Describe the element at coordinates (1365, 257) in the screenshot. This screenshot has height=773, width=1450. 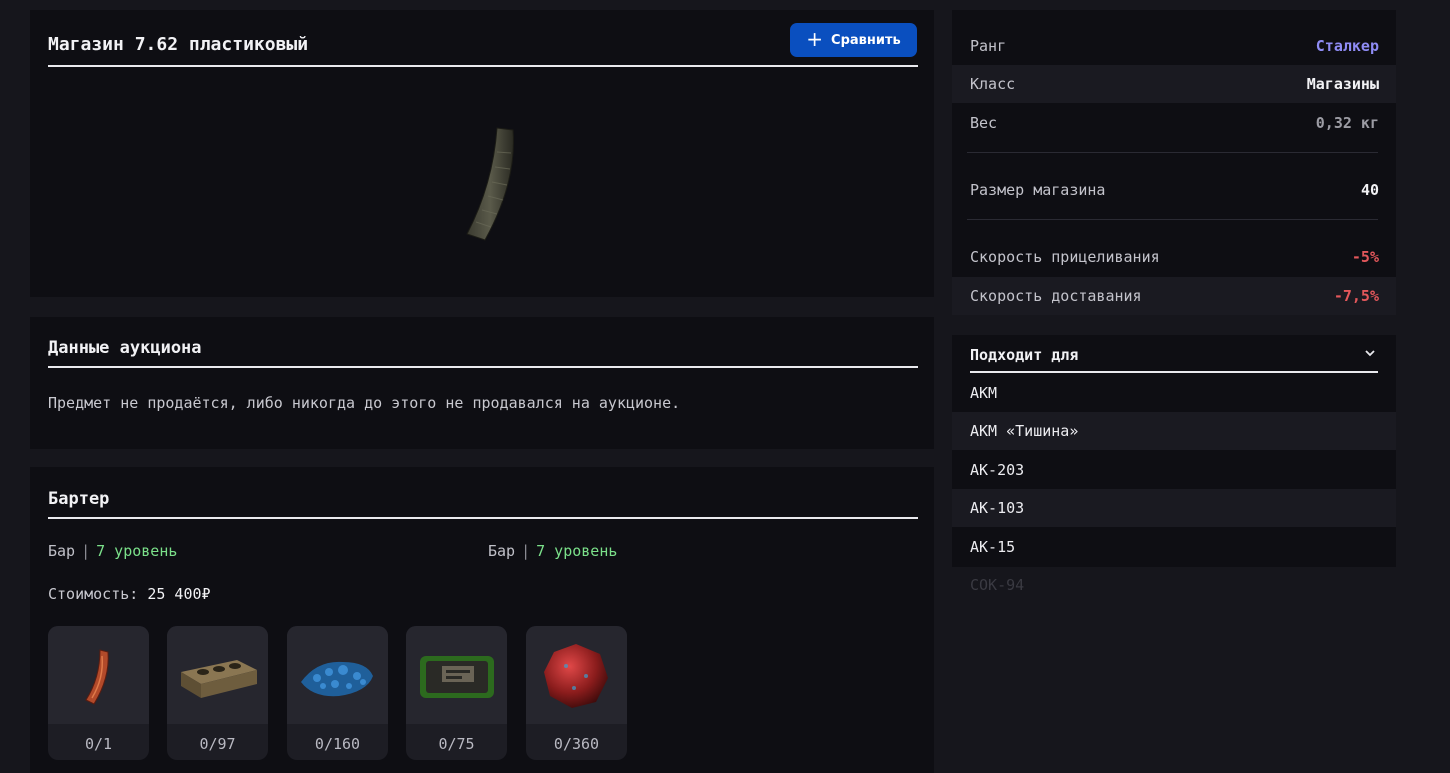
I see `stat-value: -5%` at that location.